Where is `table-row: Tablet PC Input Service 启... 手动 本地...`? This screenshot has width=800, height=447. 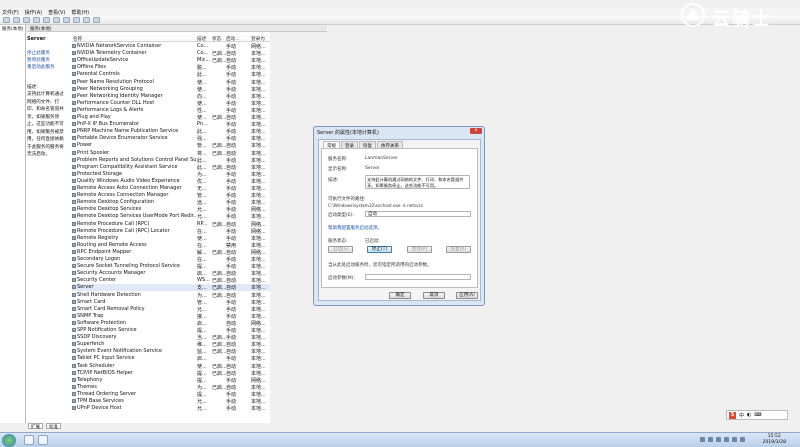
table-row: Tablet PC Input Service 启... 手动 本地... is located at coordinates (171, 358).